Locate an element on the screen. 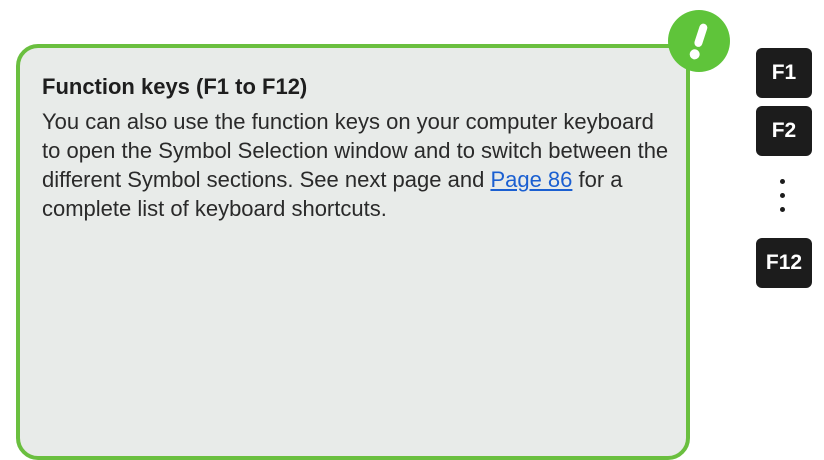  exclamation-icon is located at coordinates (698, 41).